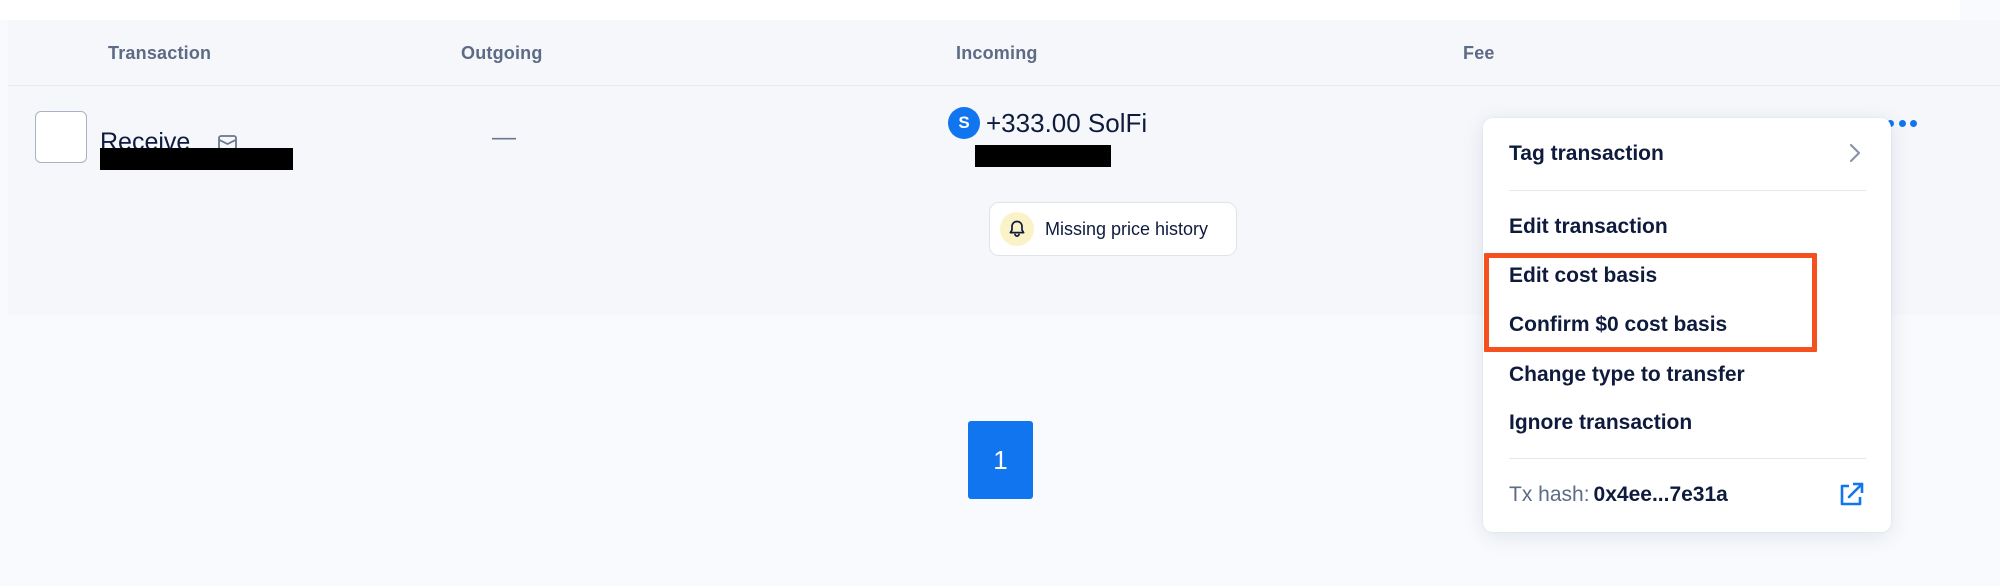 Image resolution: width=2000 pixels, height=586 pixels. What do you see at coordinates (1855, 153) in the screenshot?
I see `chevron-right-icon` at bounding box center [1855, 153].